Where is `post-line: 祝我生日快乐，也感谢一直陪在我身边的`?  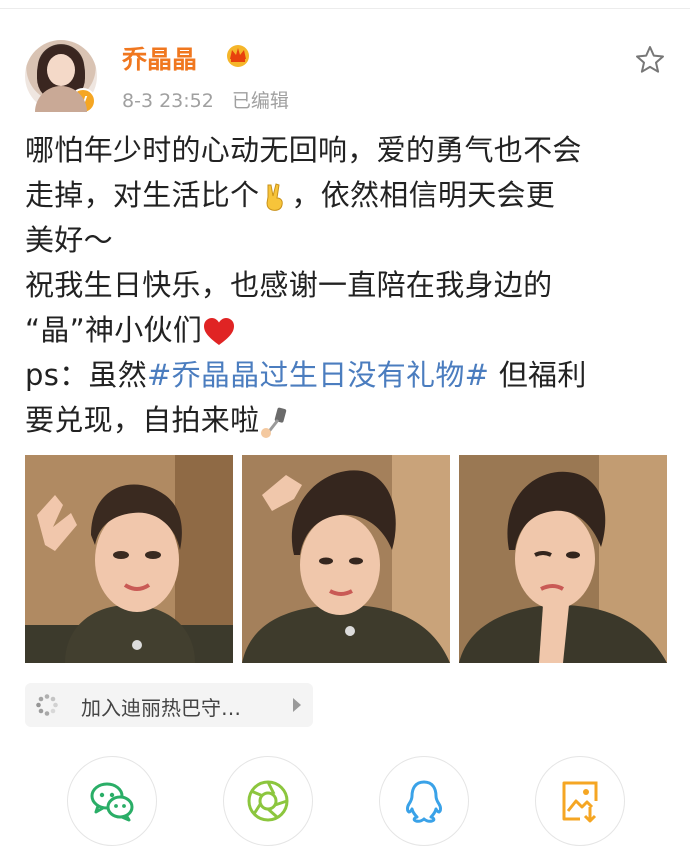 post-line: 祝我生日快乐，也感谢一直陪在我身边的 is located at coordinates (347, 285).